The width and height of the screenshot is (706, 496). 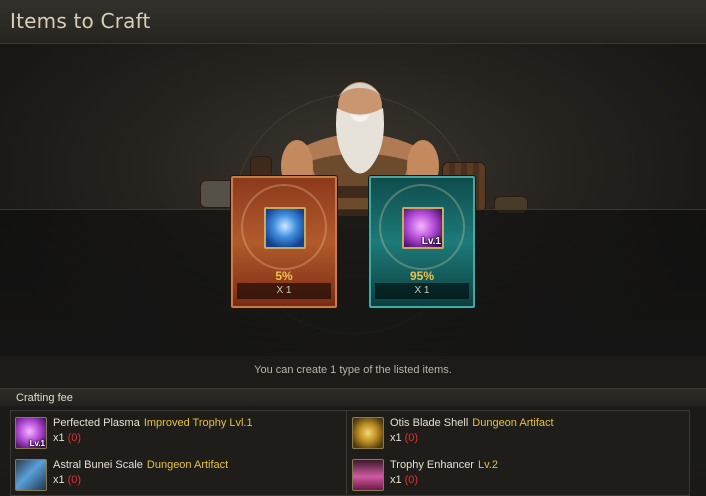 I want to click on fee-item: Trophy Enhancer Lv.2 x1 (0), so click(x=508, y=474).